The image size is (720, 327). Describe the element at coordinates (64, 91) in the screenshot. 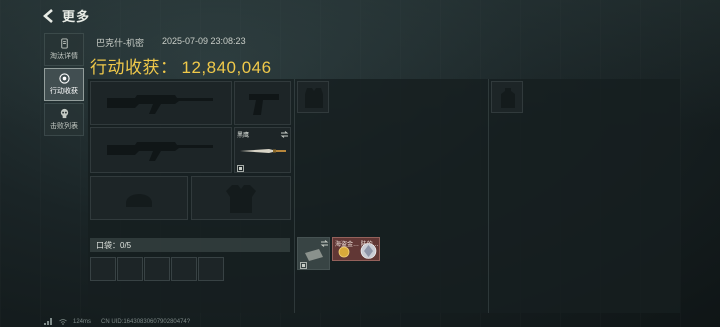

I see `nav-label: 行动收获` at that location.